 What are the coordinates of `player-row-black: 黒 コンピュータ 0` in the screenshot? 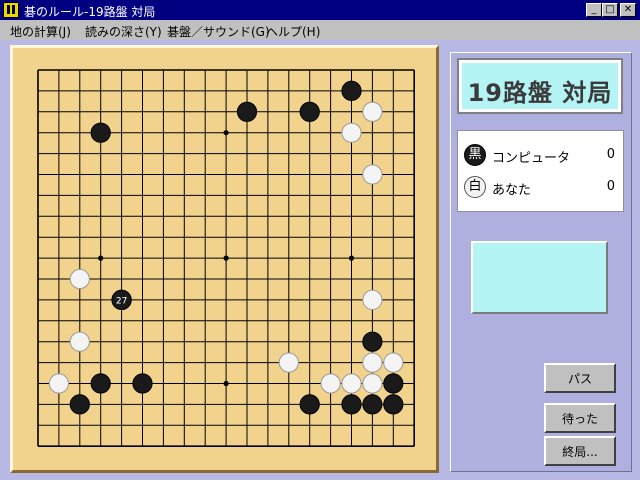 It's located at (539, 156).